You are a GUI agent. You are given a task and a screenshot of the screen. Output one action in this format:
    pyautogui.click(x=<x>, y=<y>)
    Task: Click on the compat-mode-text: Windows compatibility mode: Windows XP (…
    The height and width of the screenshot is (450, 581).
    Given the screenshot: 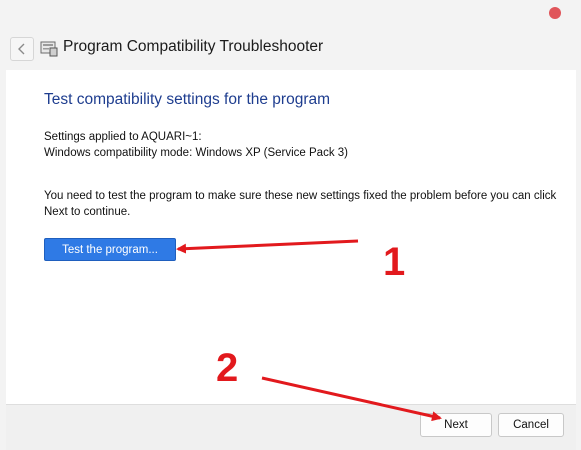 What is the action you would take?
    pyautogui.click(x=196, y=153)
    